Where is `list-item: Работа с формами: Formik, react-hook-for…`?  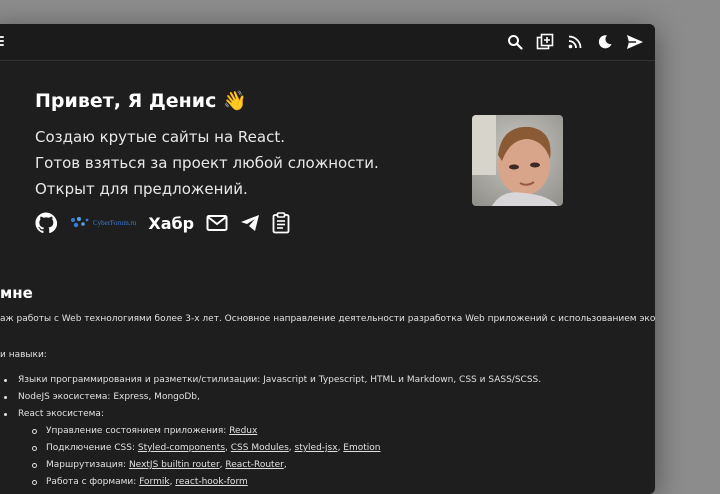
list-item: Работа с формами: Formik, react-hook-for… is located at coordinates (339, 482).